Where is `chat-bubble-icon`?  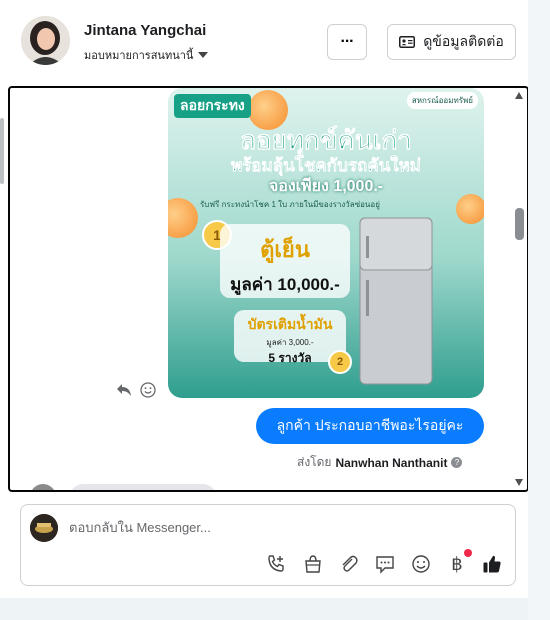 chat-bubble-icon is located at coordinates (385, 565).